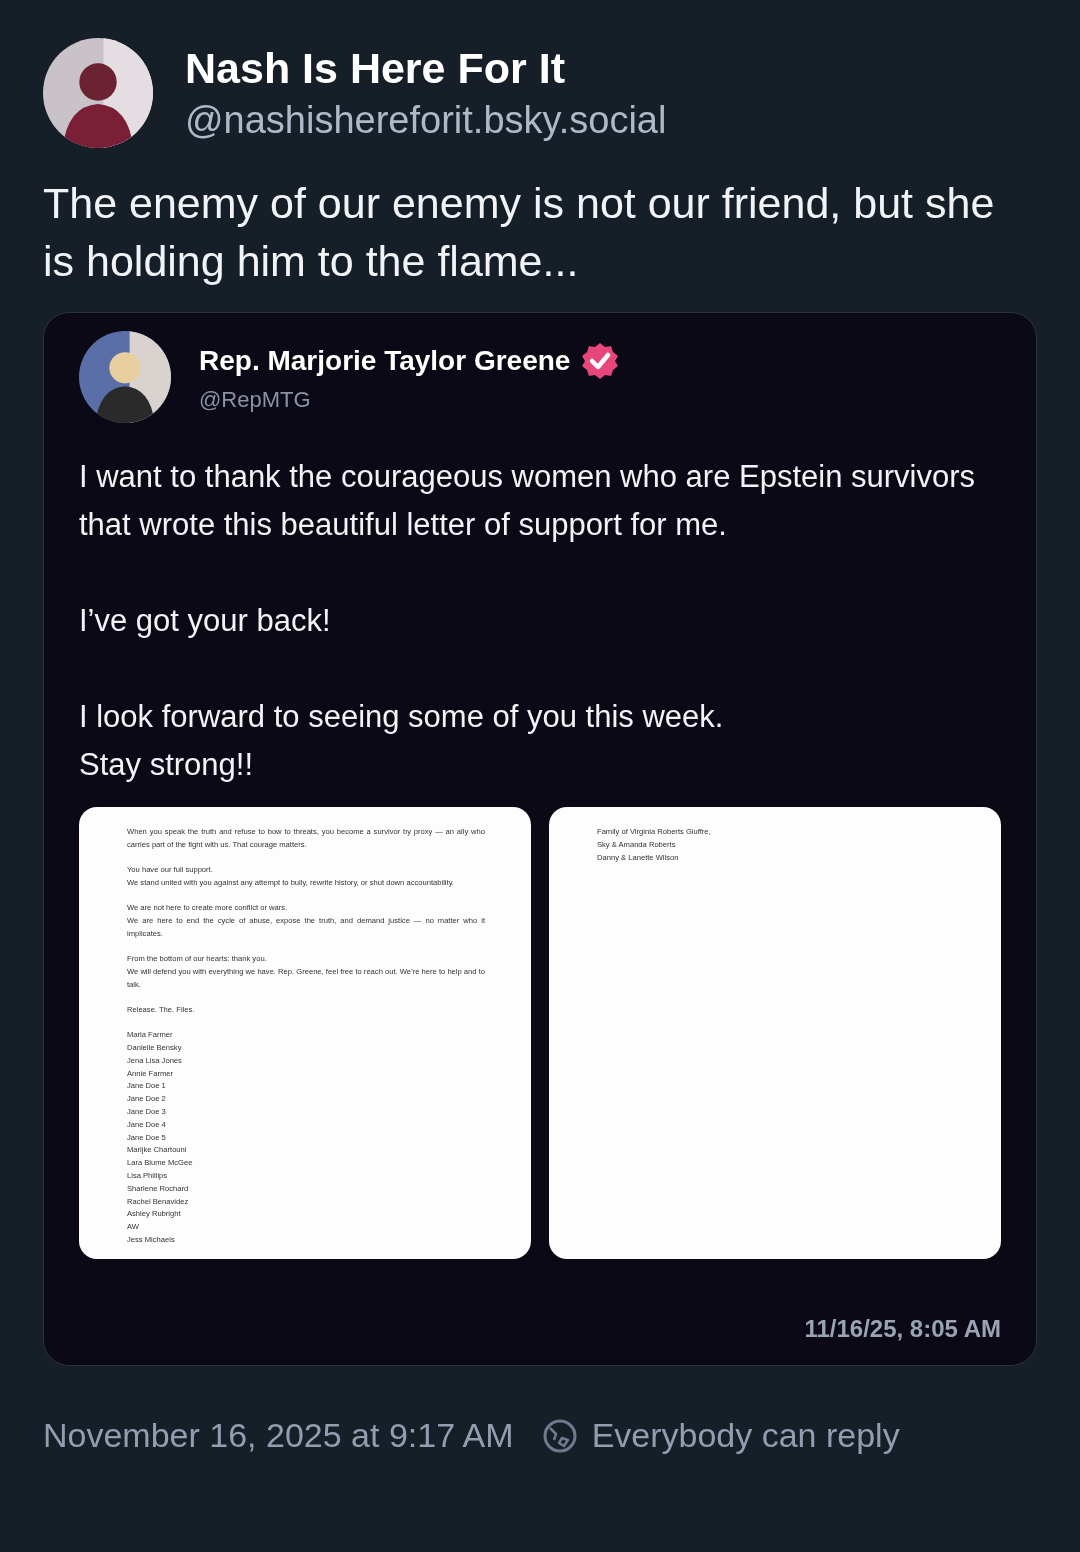 This screenshot has width=1080, height=1552. I want to click on quoted-timestamp: 11/16/25, 8:05 AM, so click(902, 1329).